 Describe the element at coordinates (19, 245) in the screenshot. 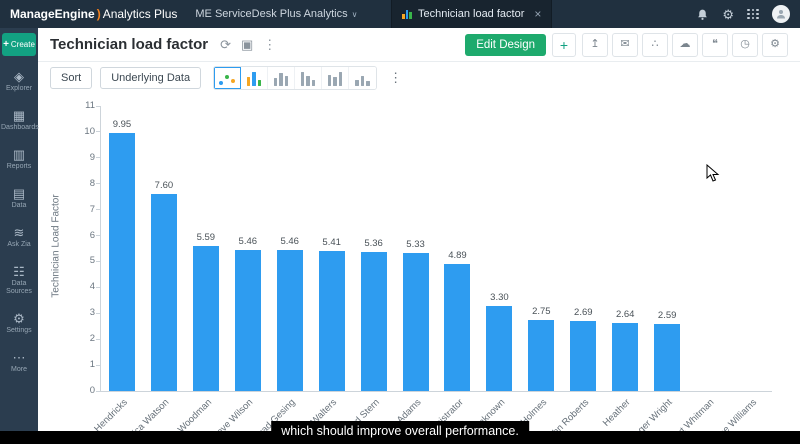

I see `sidebar-item-label: Ask Zia` at that location.